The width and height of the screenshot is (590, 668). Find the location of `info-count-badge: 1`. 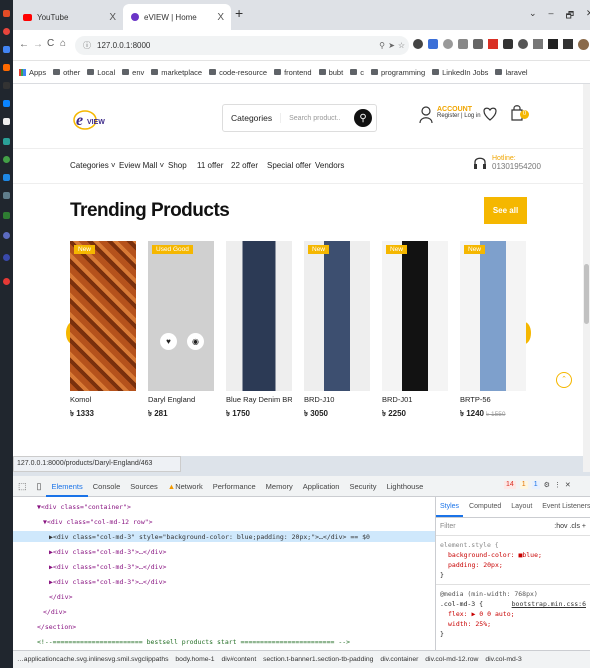

info-count-badge: 1 is located at coordinates (535, 485).